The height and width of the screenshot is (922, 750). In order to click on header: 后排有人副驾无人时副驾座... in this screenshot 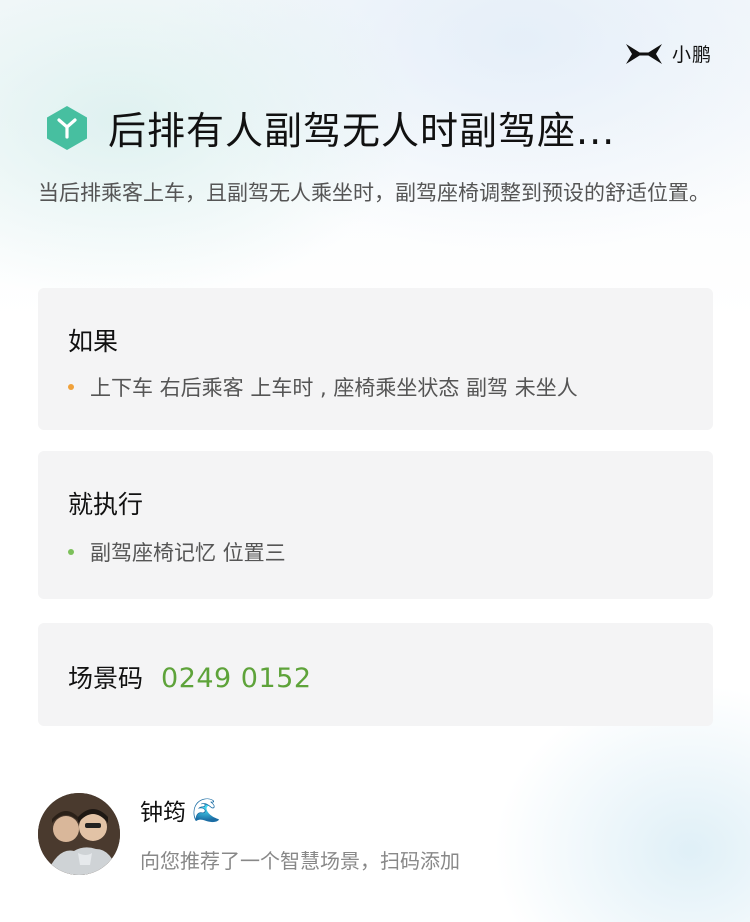, I will do `click(329, 127)`.